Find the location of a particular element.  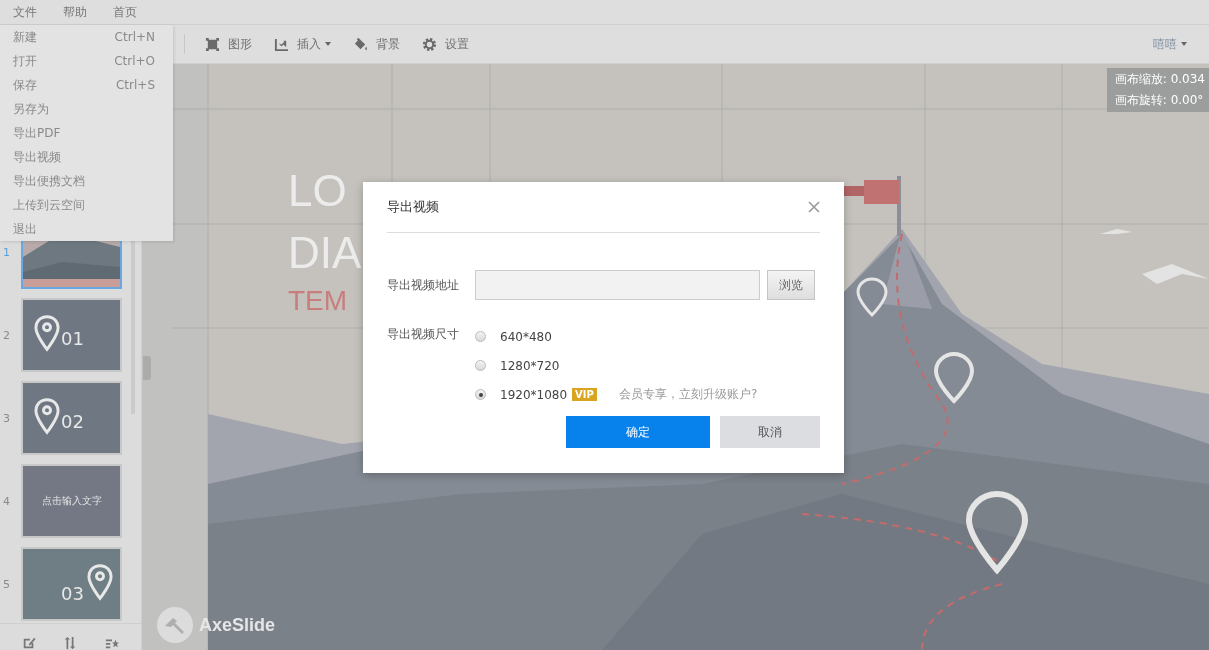

cancel-button: 取消 is located at coordinates (770, 432).